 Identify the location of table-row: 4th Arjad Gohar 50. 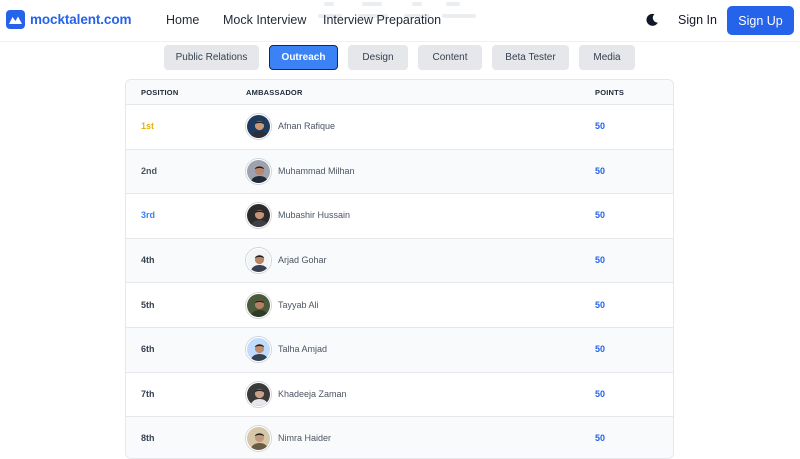
(399, 260).